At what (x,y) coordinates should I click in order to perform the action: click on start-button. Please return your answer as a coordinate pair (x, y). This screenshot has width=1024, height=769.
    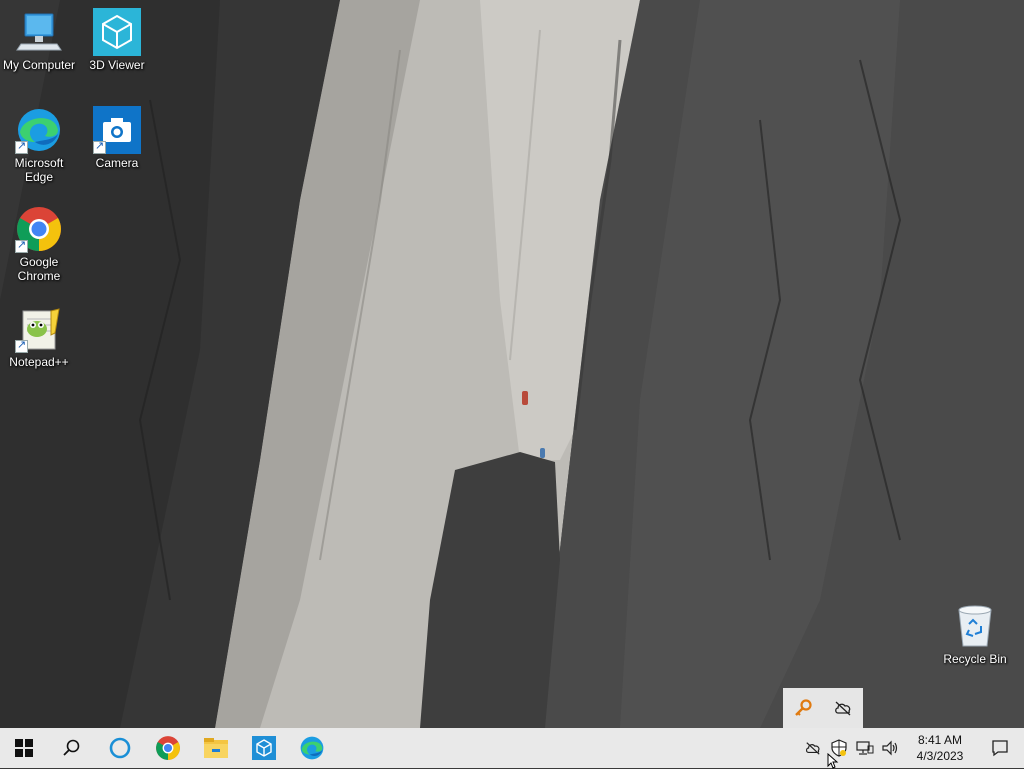
    Looking at the image, I should click on (24, 748).